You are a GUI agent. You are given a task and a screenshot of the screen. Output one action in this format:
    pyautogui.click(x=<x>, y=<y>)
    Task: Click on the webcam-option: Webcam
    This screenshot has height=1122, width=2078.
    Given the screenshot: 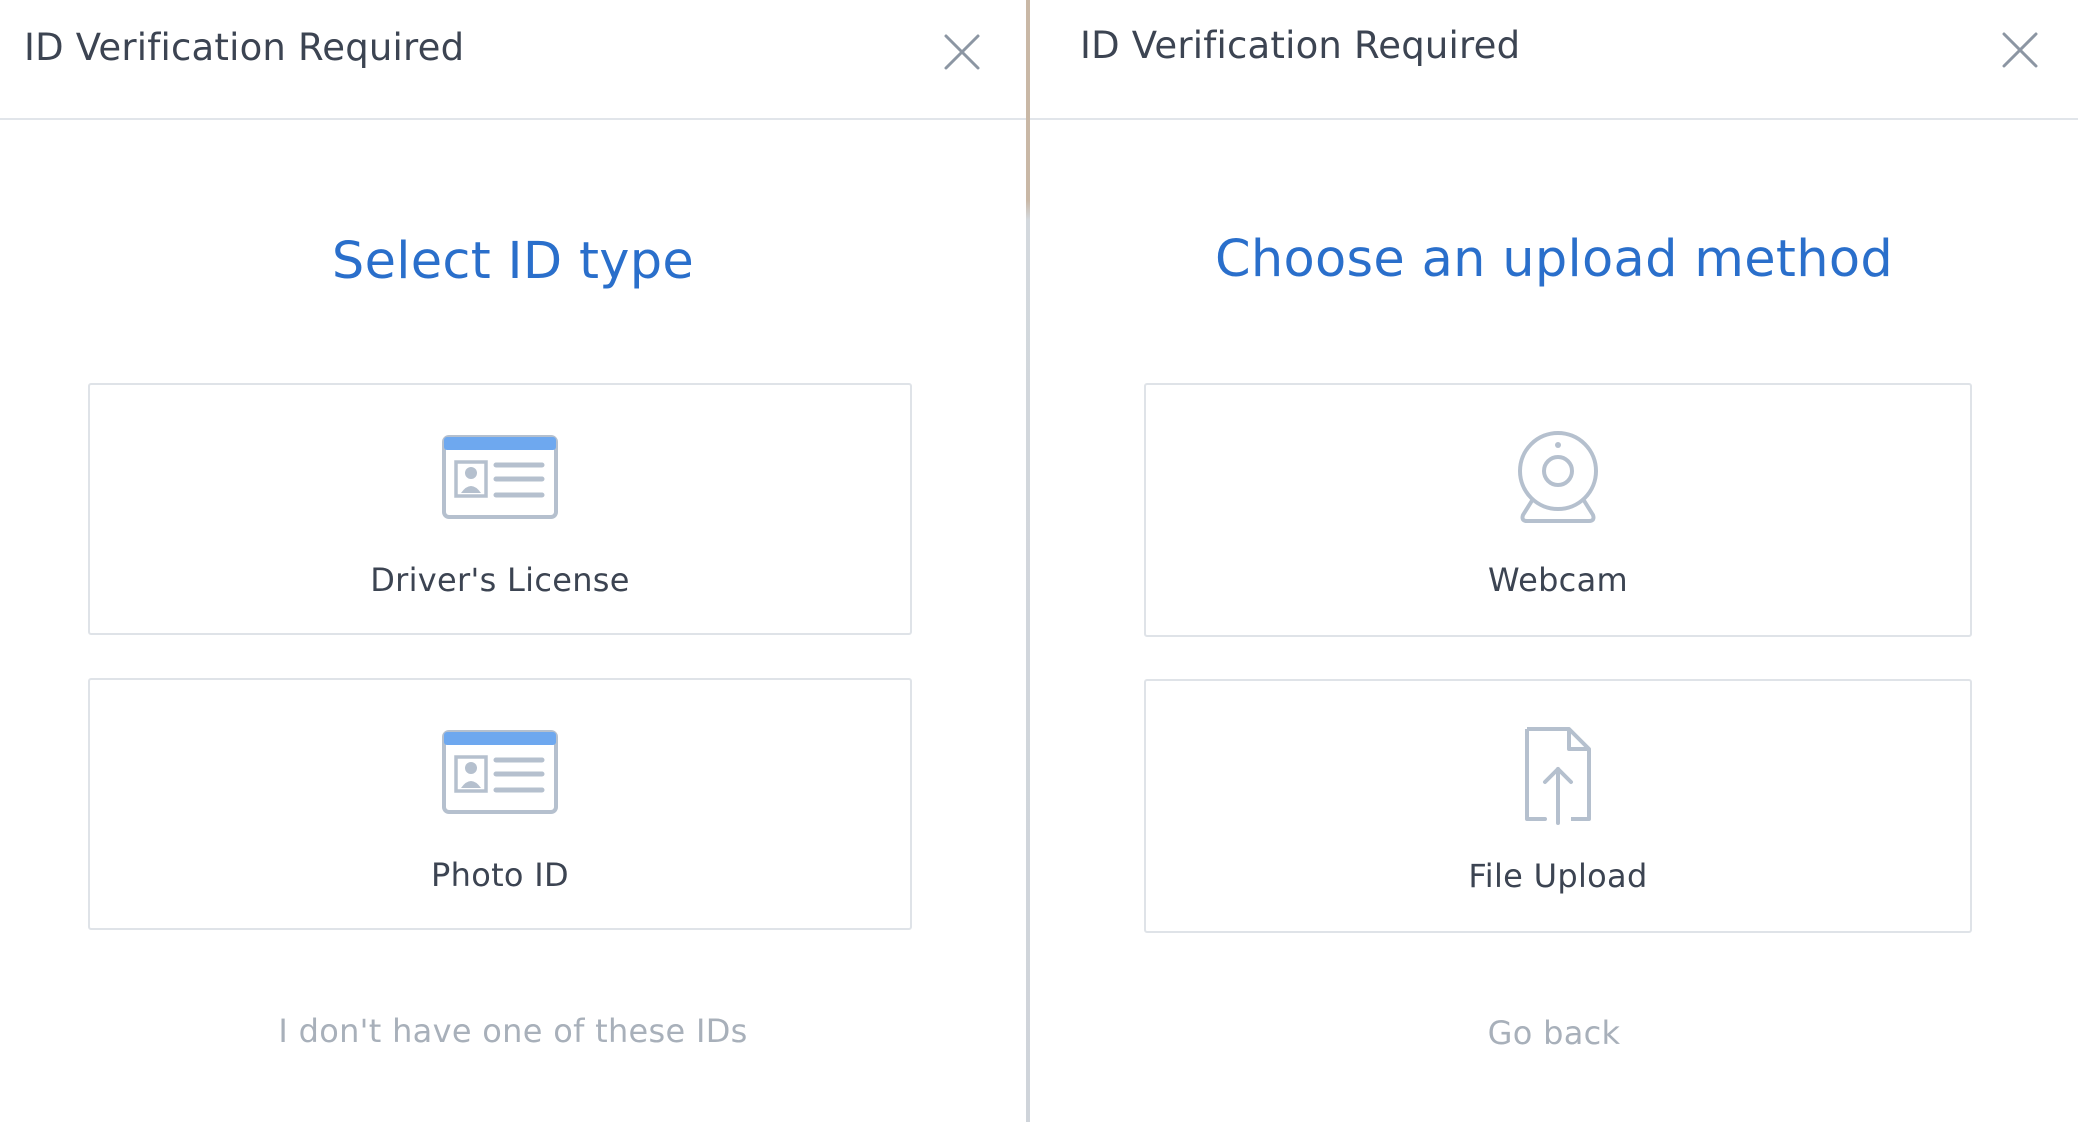 What is the action you would take?
    pyautogui.click(x=1558, y=510)
    